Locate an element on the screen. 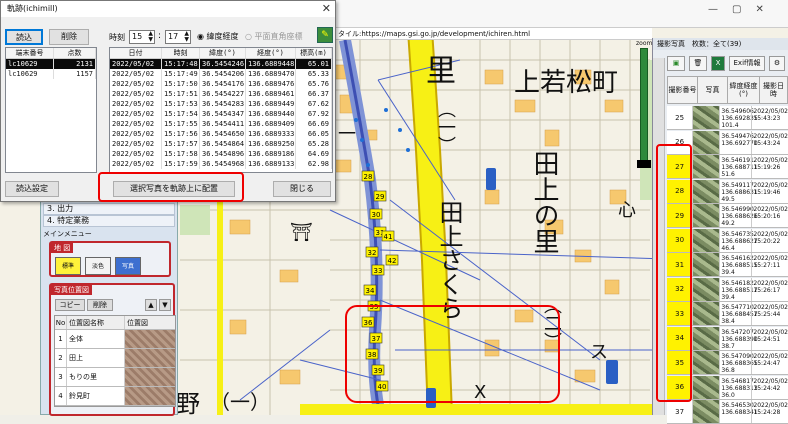  photo-time: 15:20:16 is located at coordinates (767, 216).